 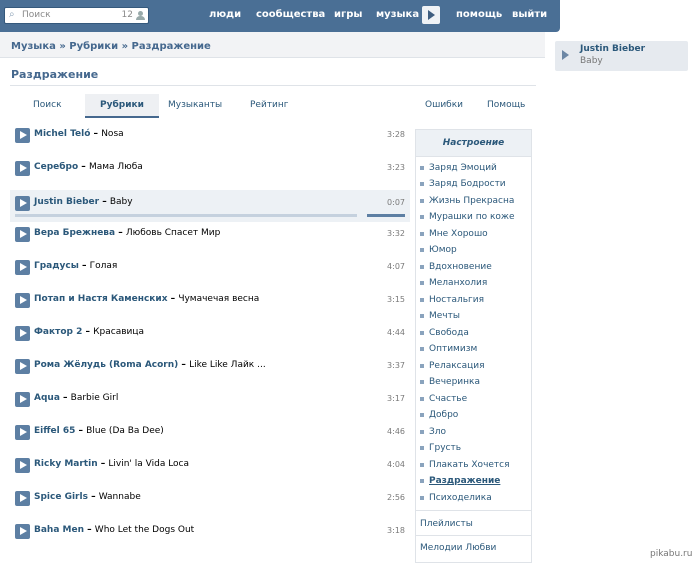 I want to click on track-progress-bar, so click(x=186, y=215).